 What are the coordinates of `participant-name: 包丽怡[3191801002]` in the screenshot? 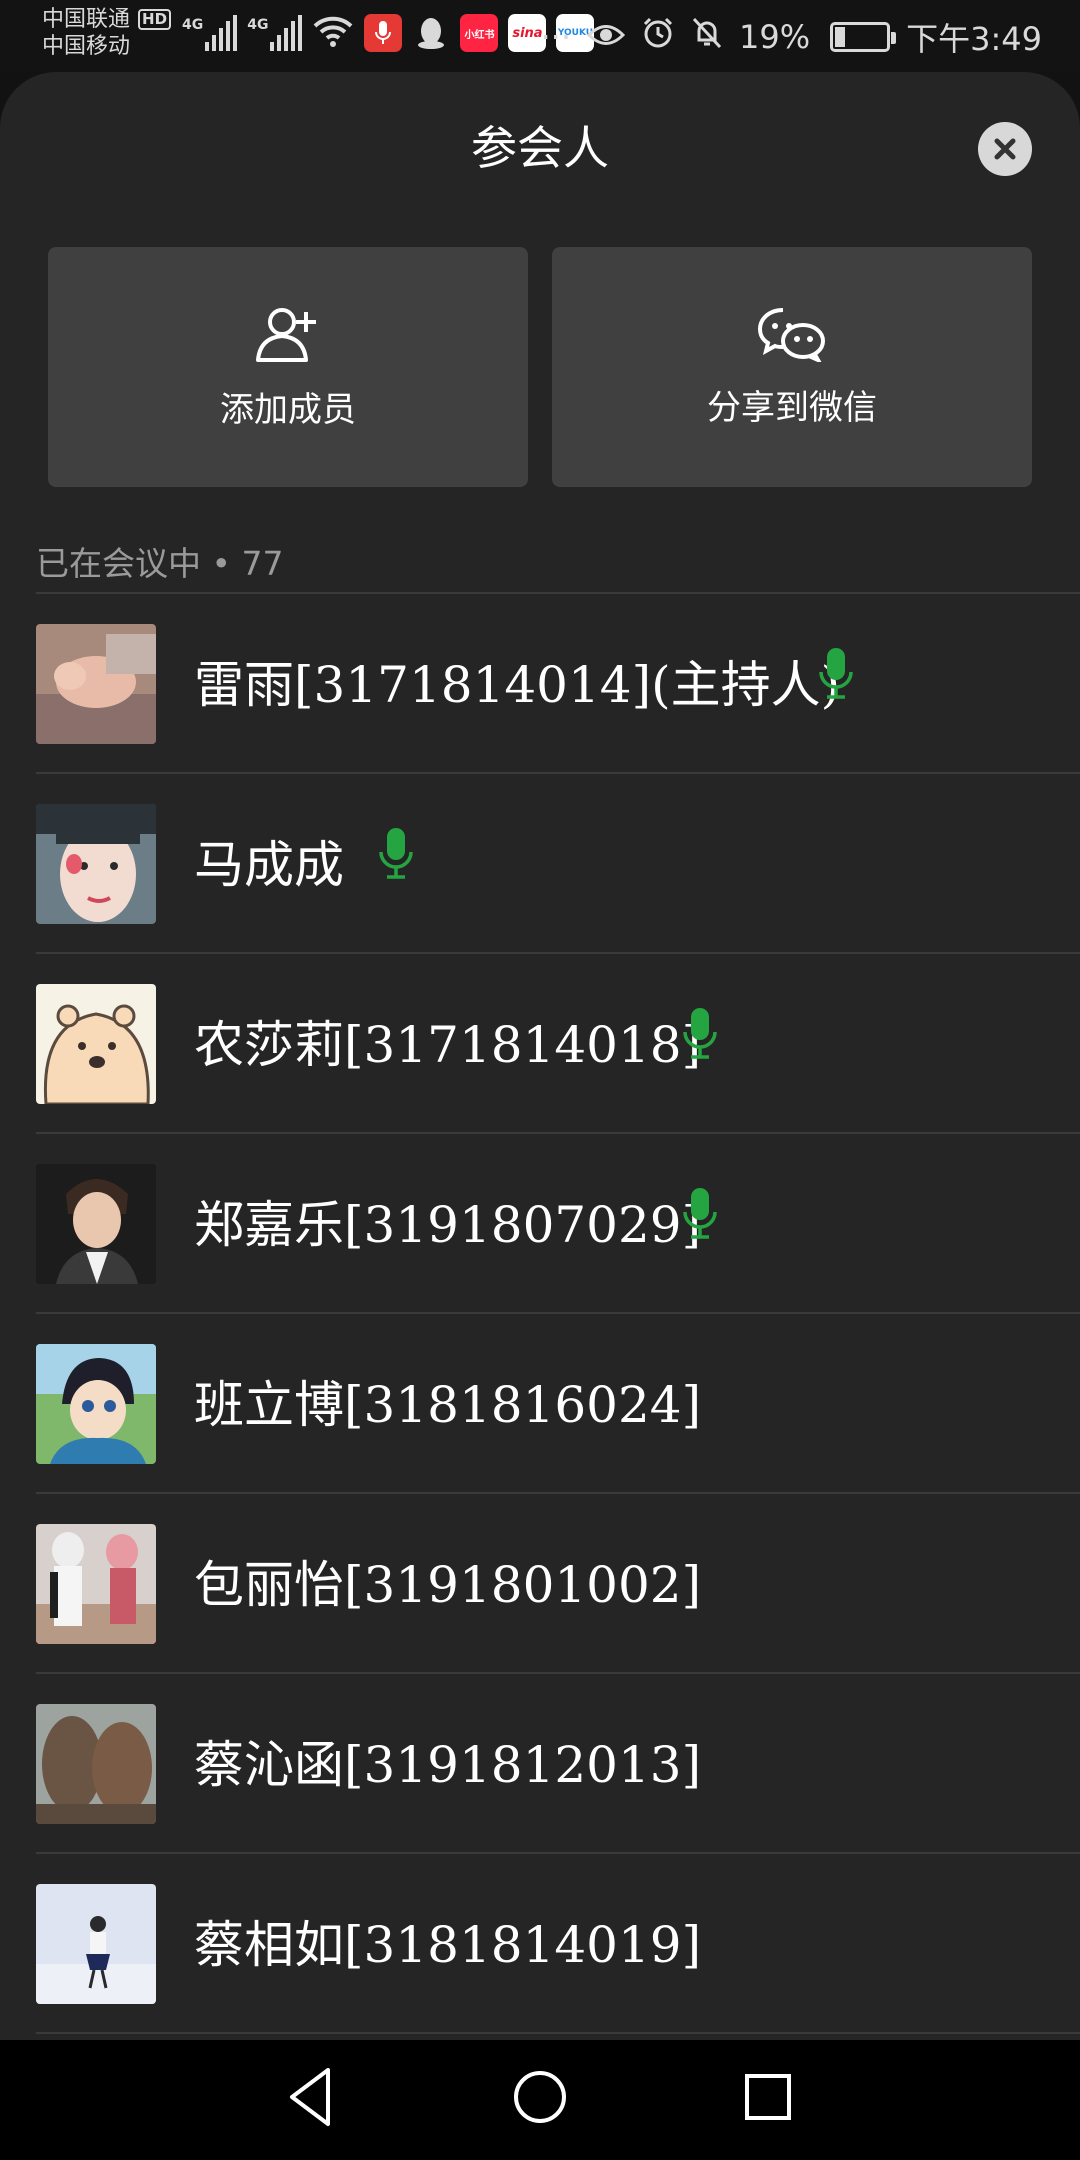 It's located at (448, 1585).